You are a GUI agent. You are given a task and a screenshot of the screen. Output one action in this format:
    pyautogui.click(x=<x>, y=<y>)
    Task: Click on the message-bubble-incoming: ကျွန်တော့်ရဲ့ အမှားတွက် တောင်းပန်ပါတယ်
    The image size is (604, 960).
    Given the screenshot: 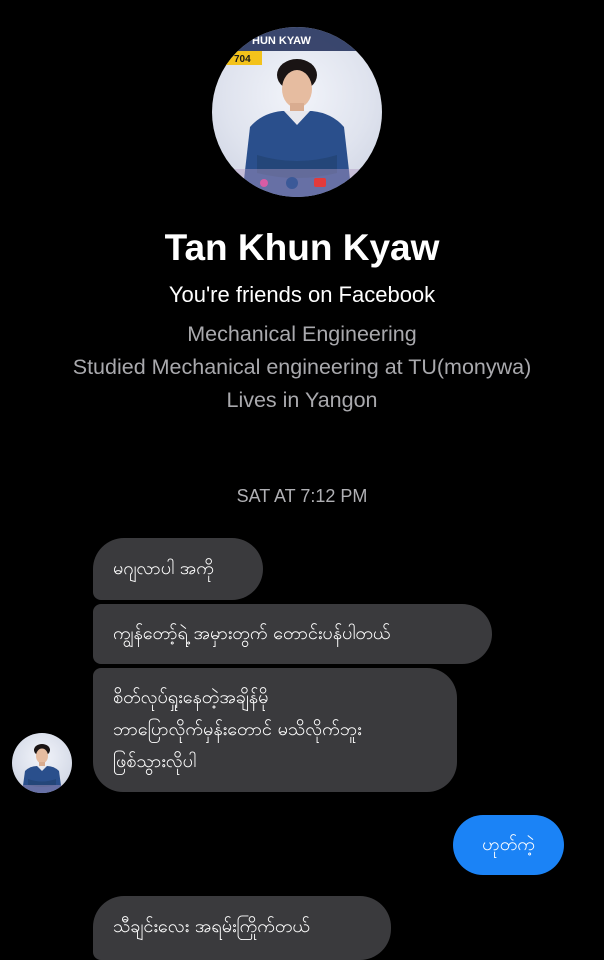 What is the action you would take?
    pyautogui.click(x=292, y=634)
    